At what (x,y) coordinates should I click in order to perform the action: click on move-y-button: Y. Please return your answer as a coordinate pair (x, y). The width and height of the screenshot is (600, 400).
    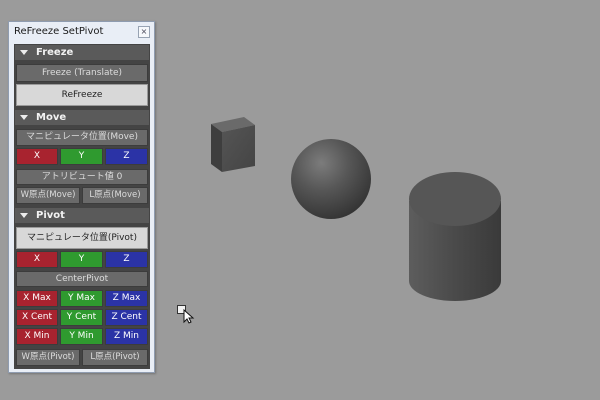
    Looking at the image, I should click on (81, 156).